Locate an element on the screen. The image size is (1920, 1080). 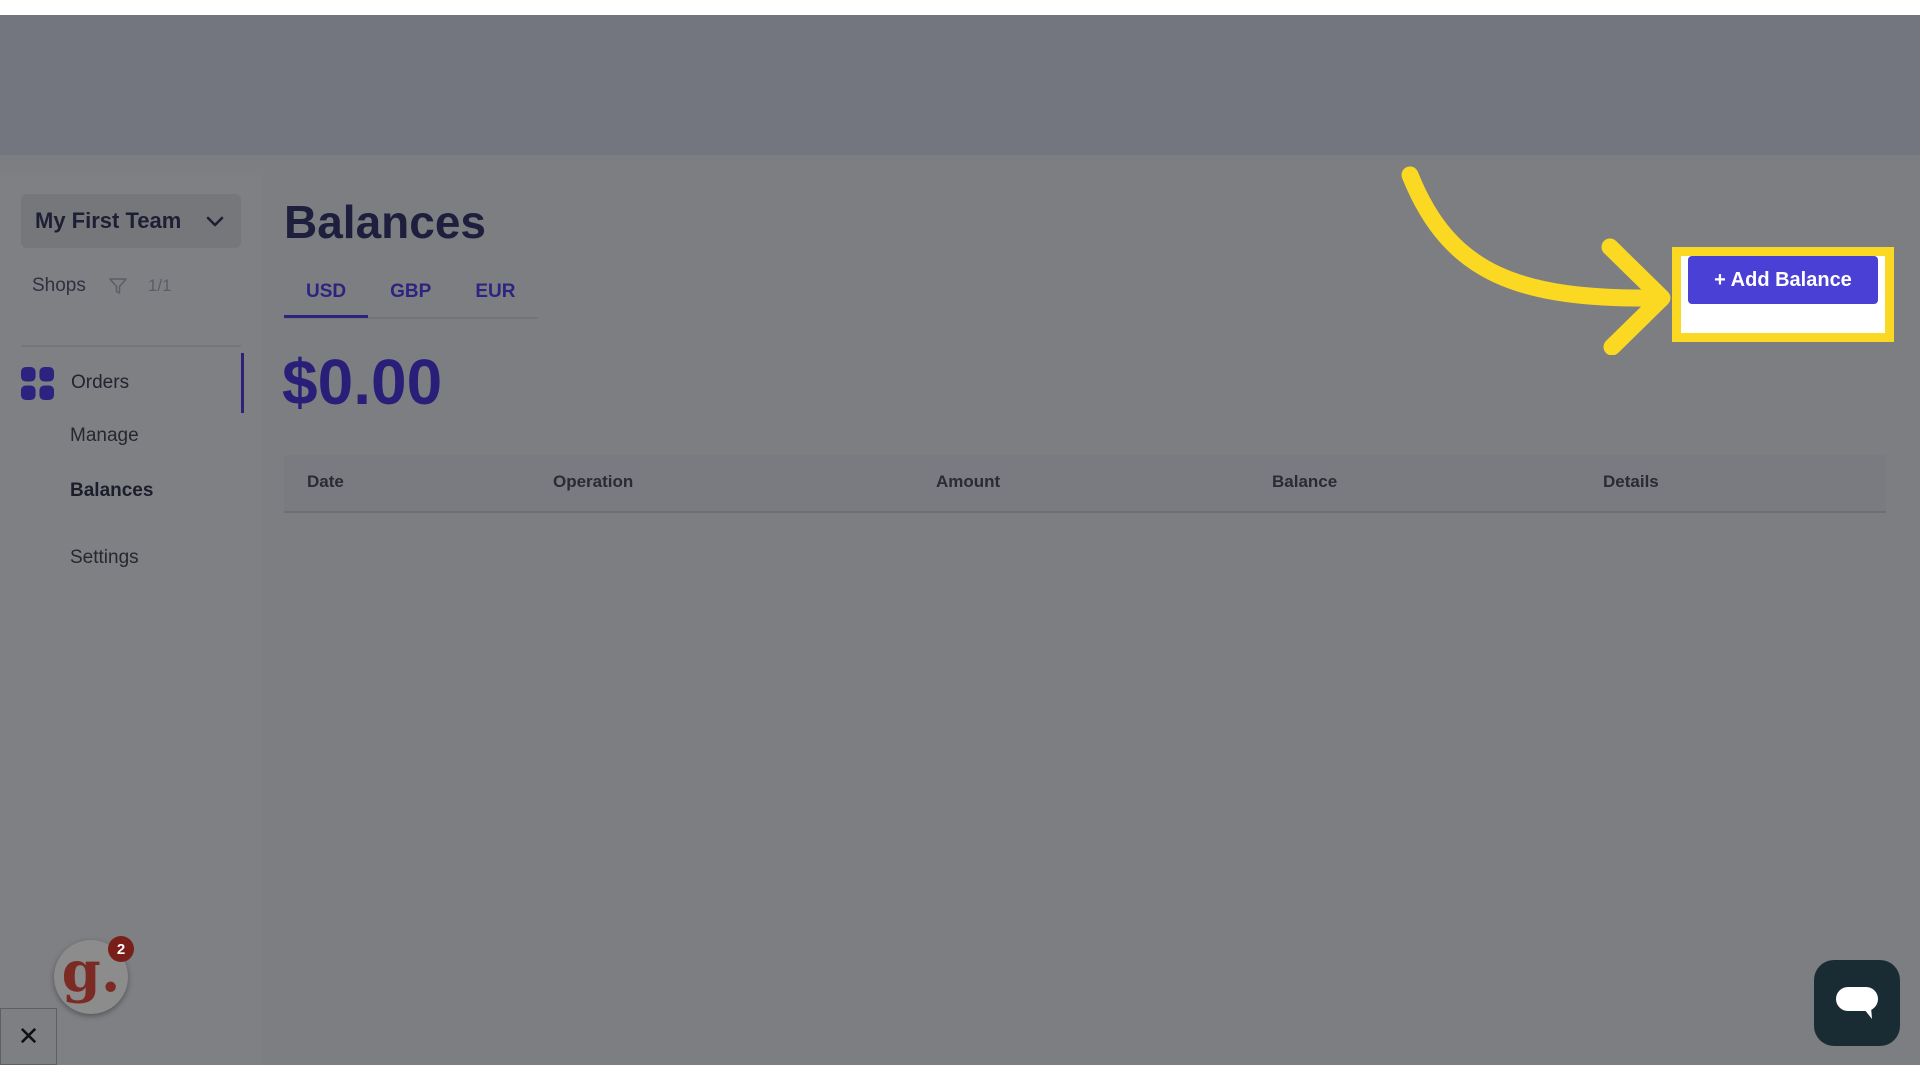
add-balance-button: + Add Balance is located at coordinates (1783, 280).